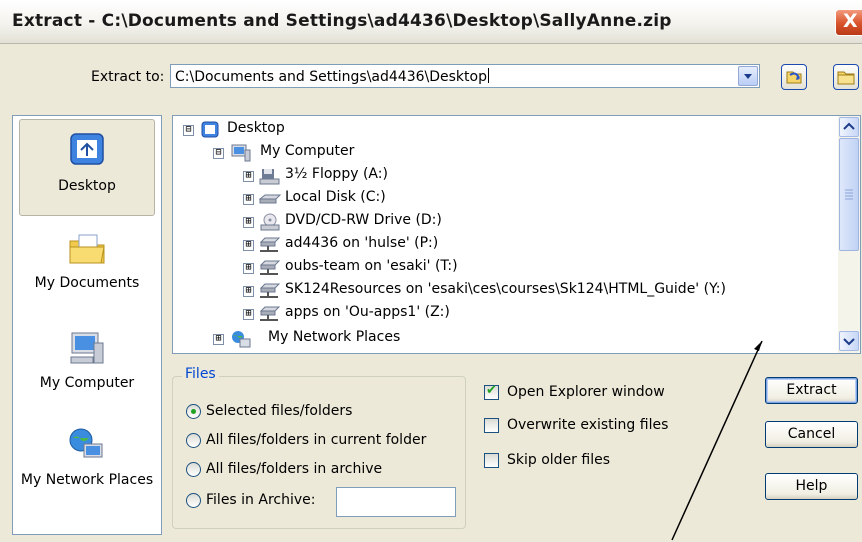  Describe the element at coordinates (332, 76) in the screenshot. I see `extract-path-input: C:\Documents and Settings\ad4436\Desktop` at that location.